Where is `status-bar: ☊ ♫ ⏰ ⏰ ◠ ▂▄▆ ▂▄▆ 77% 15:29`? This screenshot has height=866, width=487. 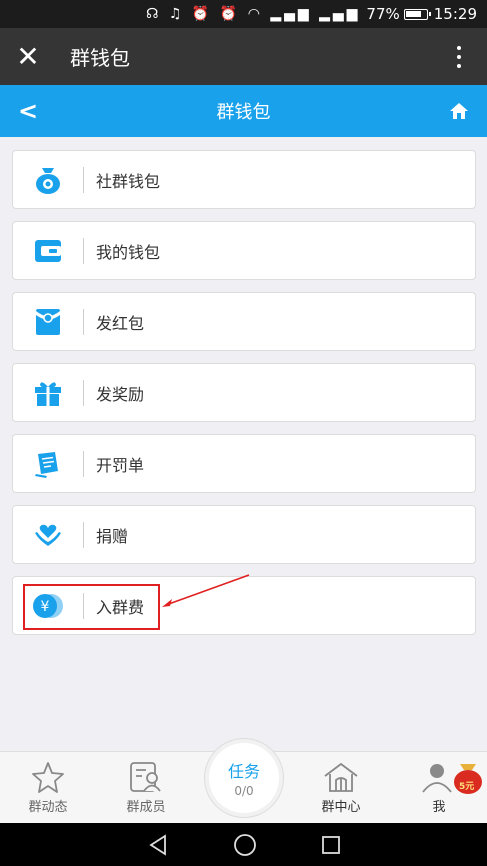
status-bar: ☊ ♫ ⏰ ⏰ ◠ ▂▄▆ ▂▄▆ 77% 15:29 is located at coordinates (243, 14).